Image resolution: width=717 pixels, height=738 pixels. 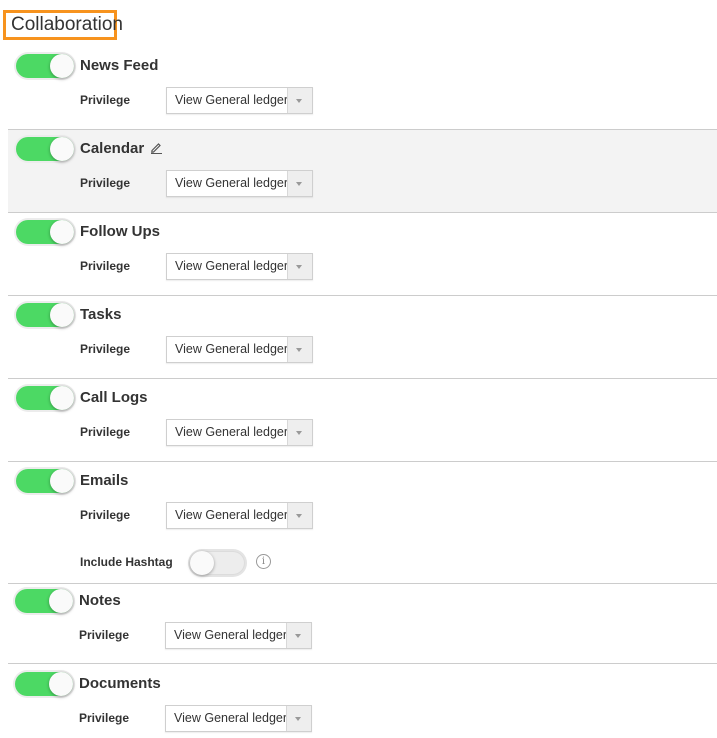 What do you see at coordinates (100, 600) in the screenshot?
I see `module-title: Notes` at bounding box center [100, 600].